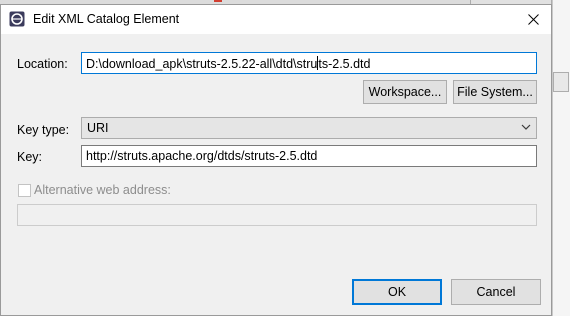 Image resolution: width=570 pixels, height=316 pixels. What do you see at coordinates (397, 292) in the screenshot?
I see `ok-button: OK` at bounding box center [397, 292].